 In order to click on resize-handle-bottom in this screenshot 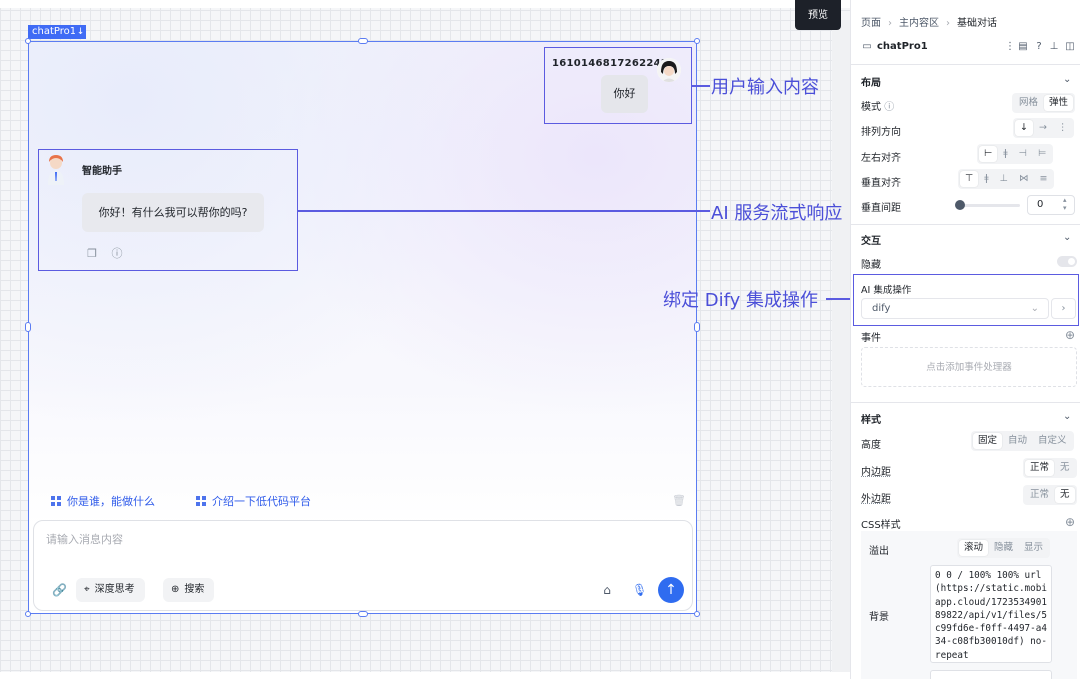, I will do `click(363, 614)`.